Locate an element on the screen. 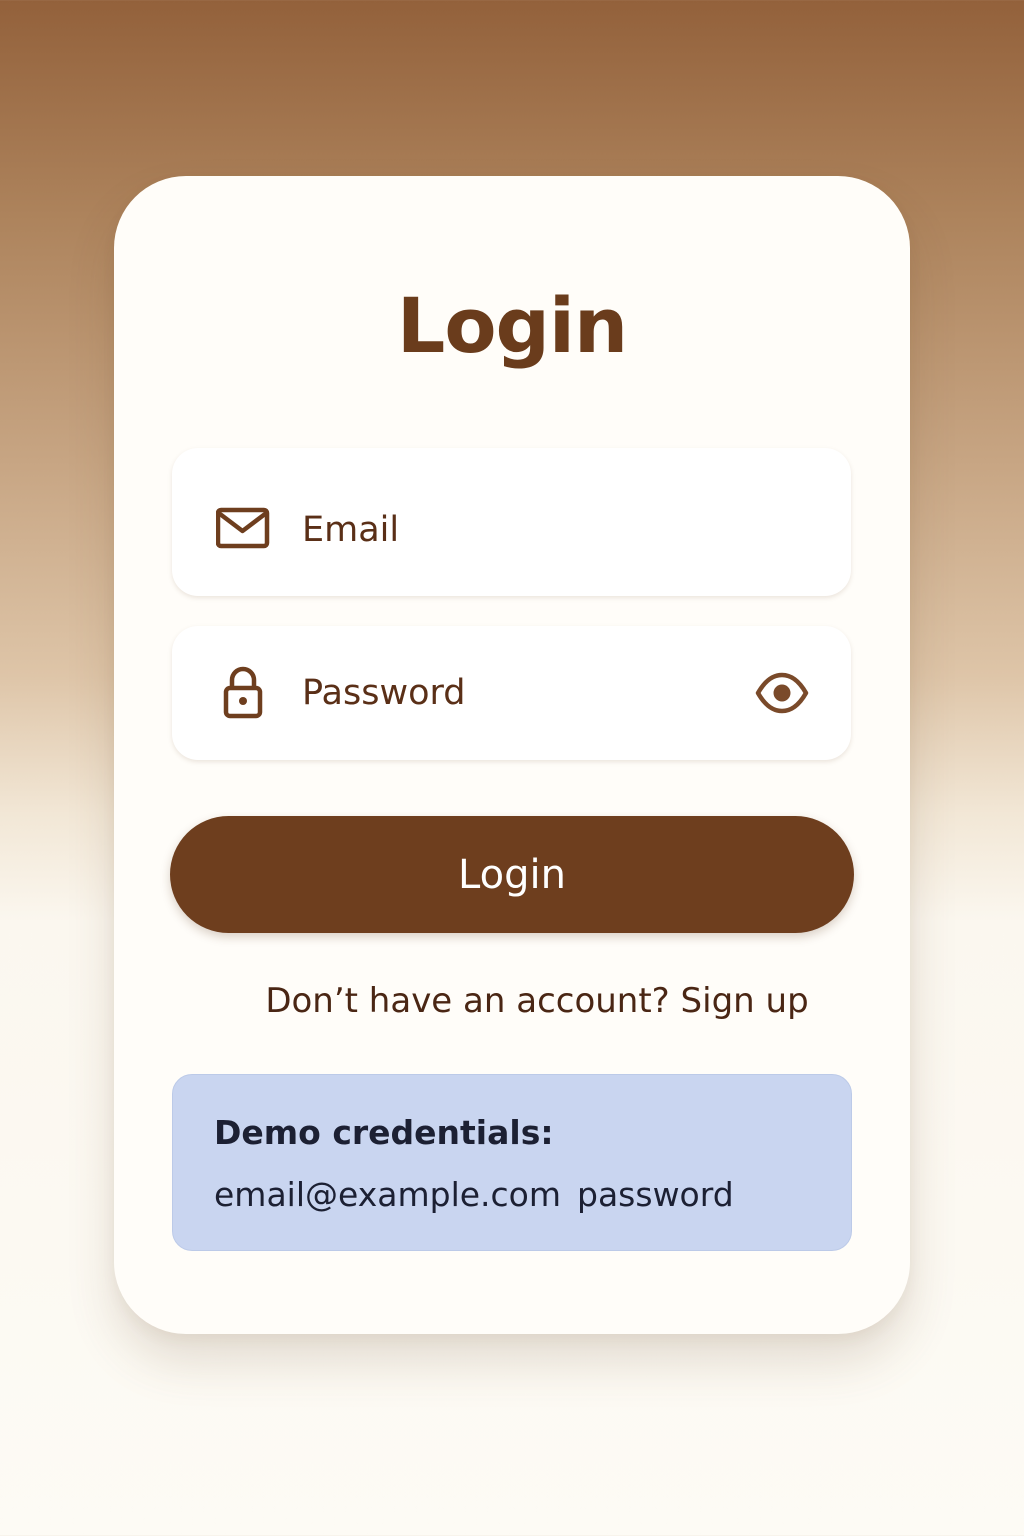  signup-prompt-text: Don’t have an account? is located at coordinates (467, 1001).